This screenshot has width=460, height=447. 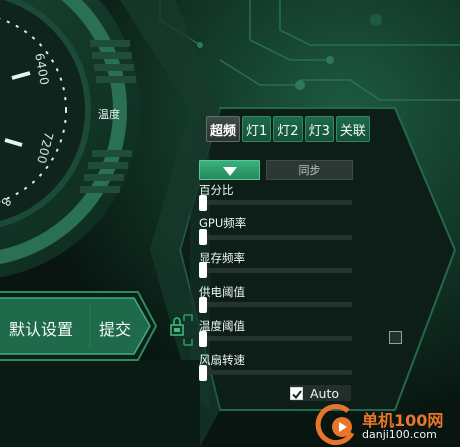 What do you see at coordinates (203, 237) in the screenshot?
I see `gpu-frequency-slider-thumb` at bounding box center [203, 237].